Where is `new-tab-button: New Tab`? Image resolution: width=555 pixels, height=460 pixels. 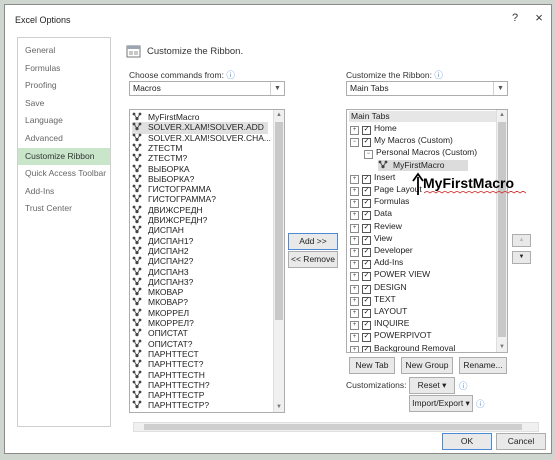
new-tab-button: New Tab is located at coordinates (372, 365).